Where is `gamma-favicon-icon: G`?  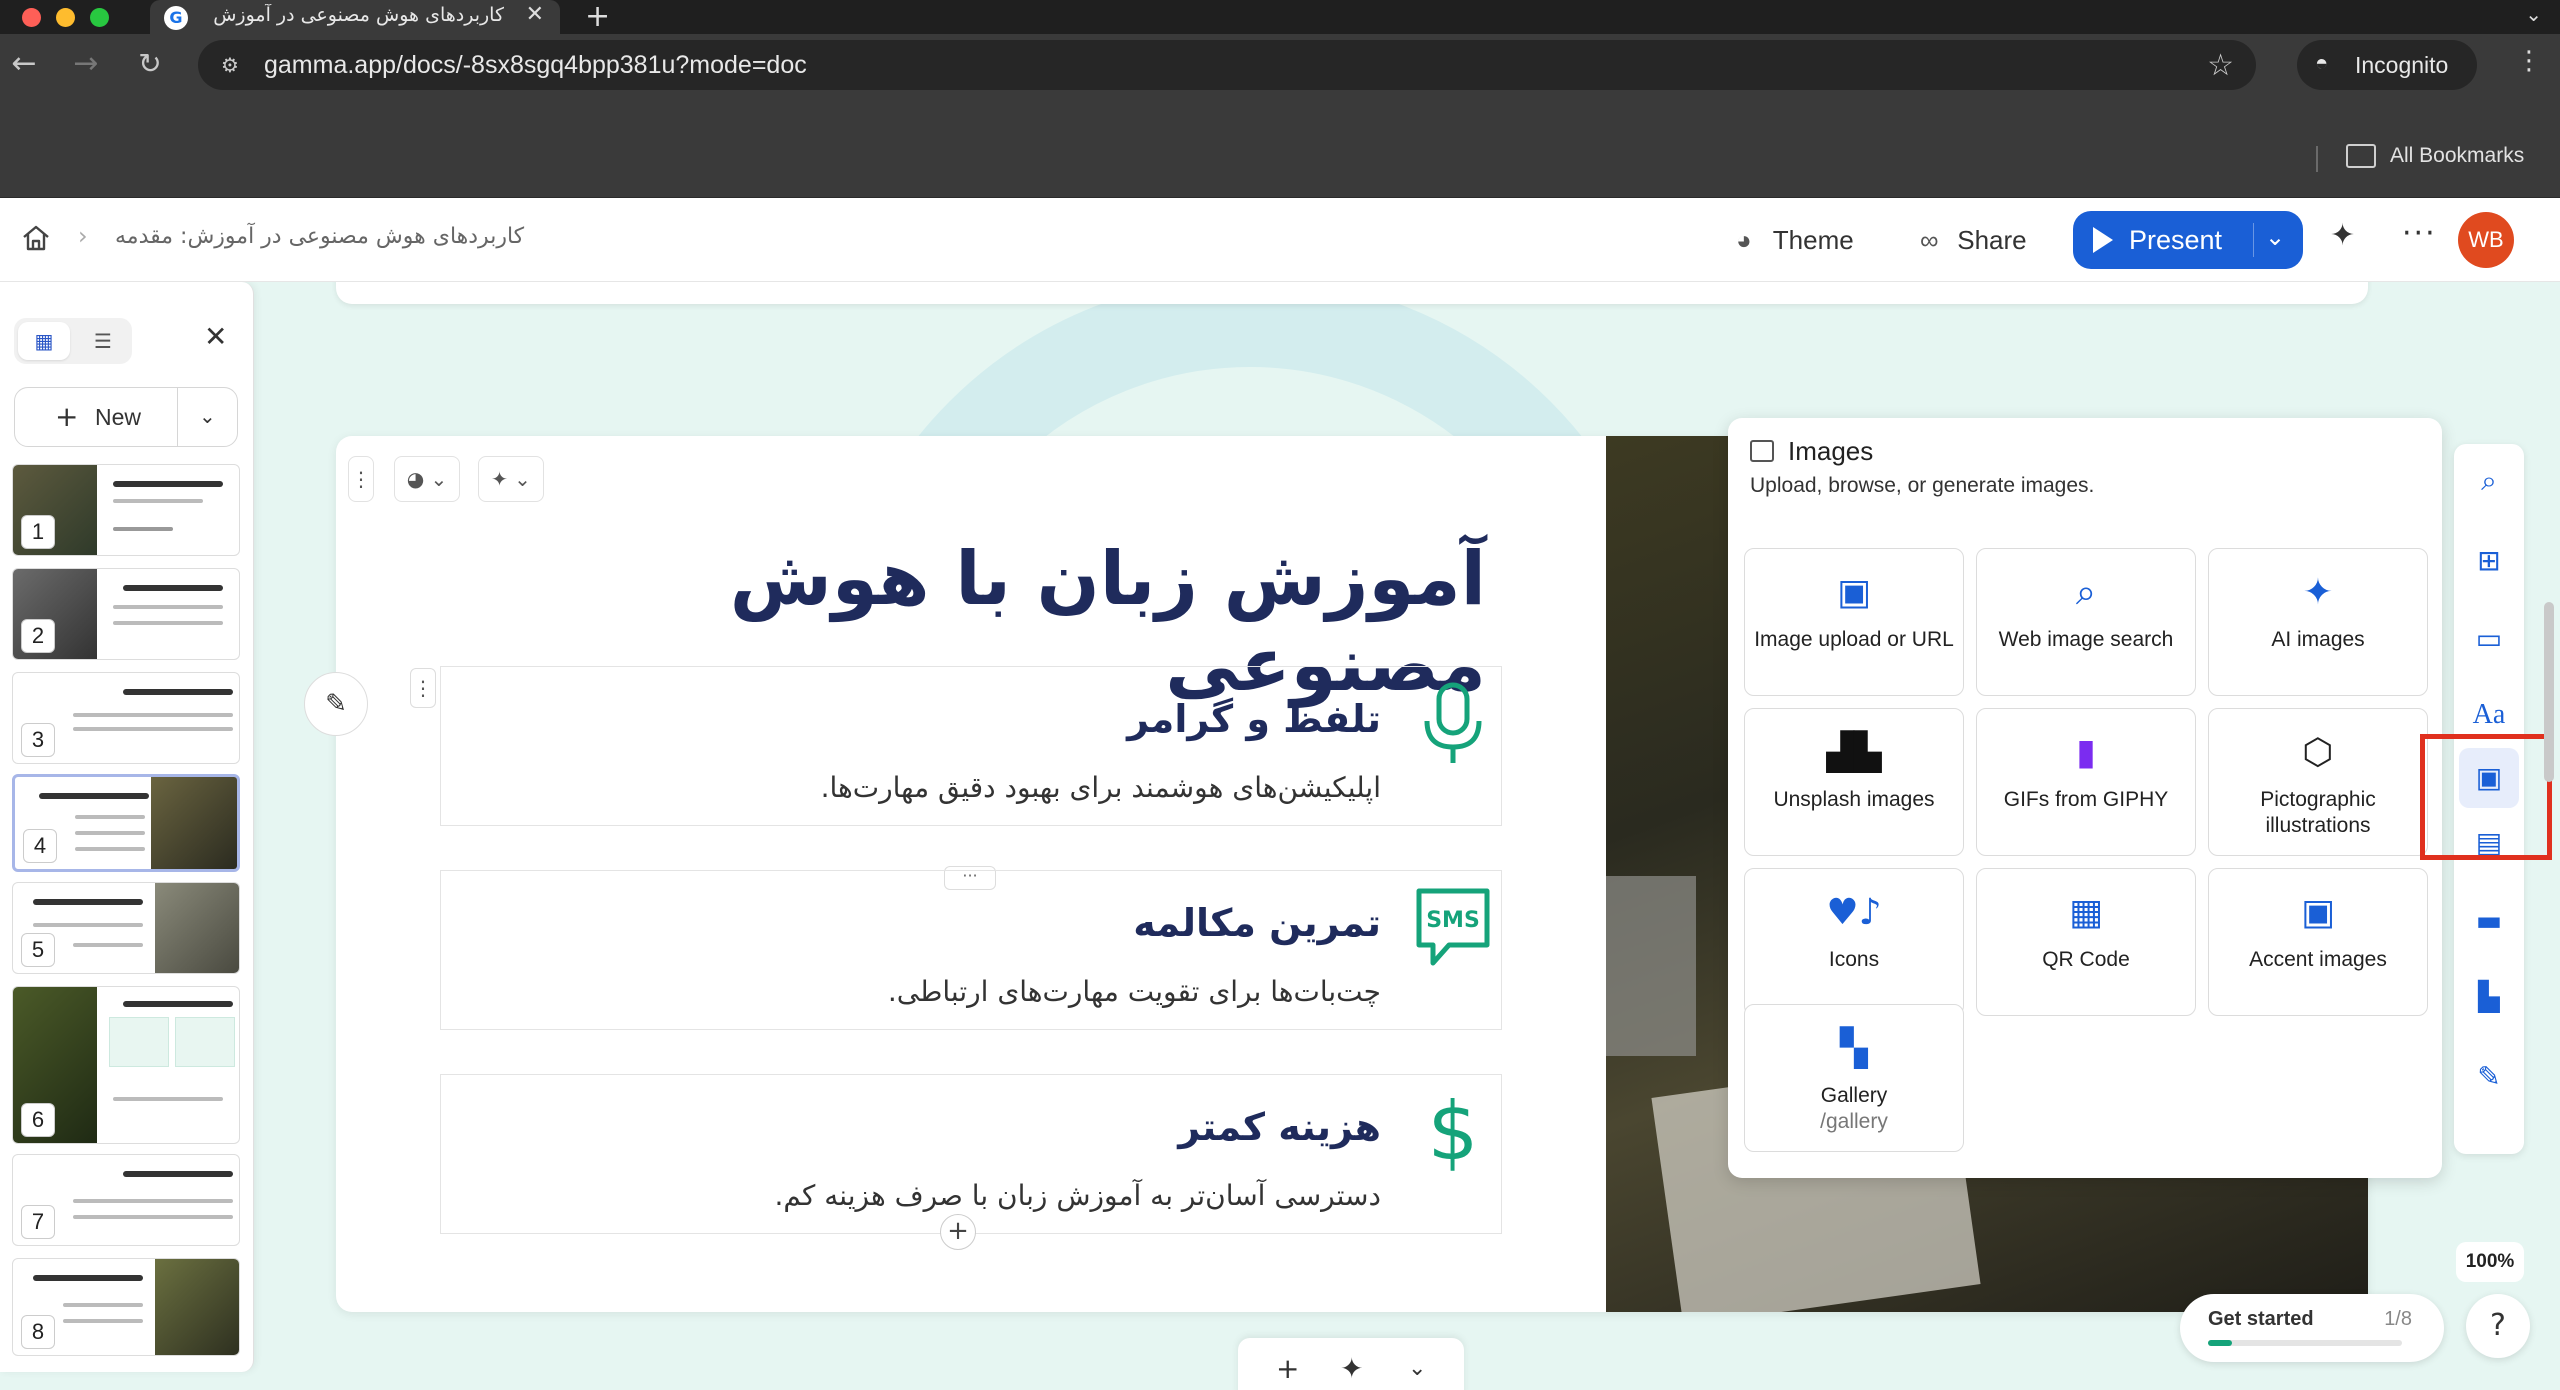
gamma-favicon-icon: G is located at coordinates (176, 18).